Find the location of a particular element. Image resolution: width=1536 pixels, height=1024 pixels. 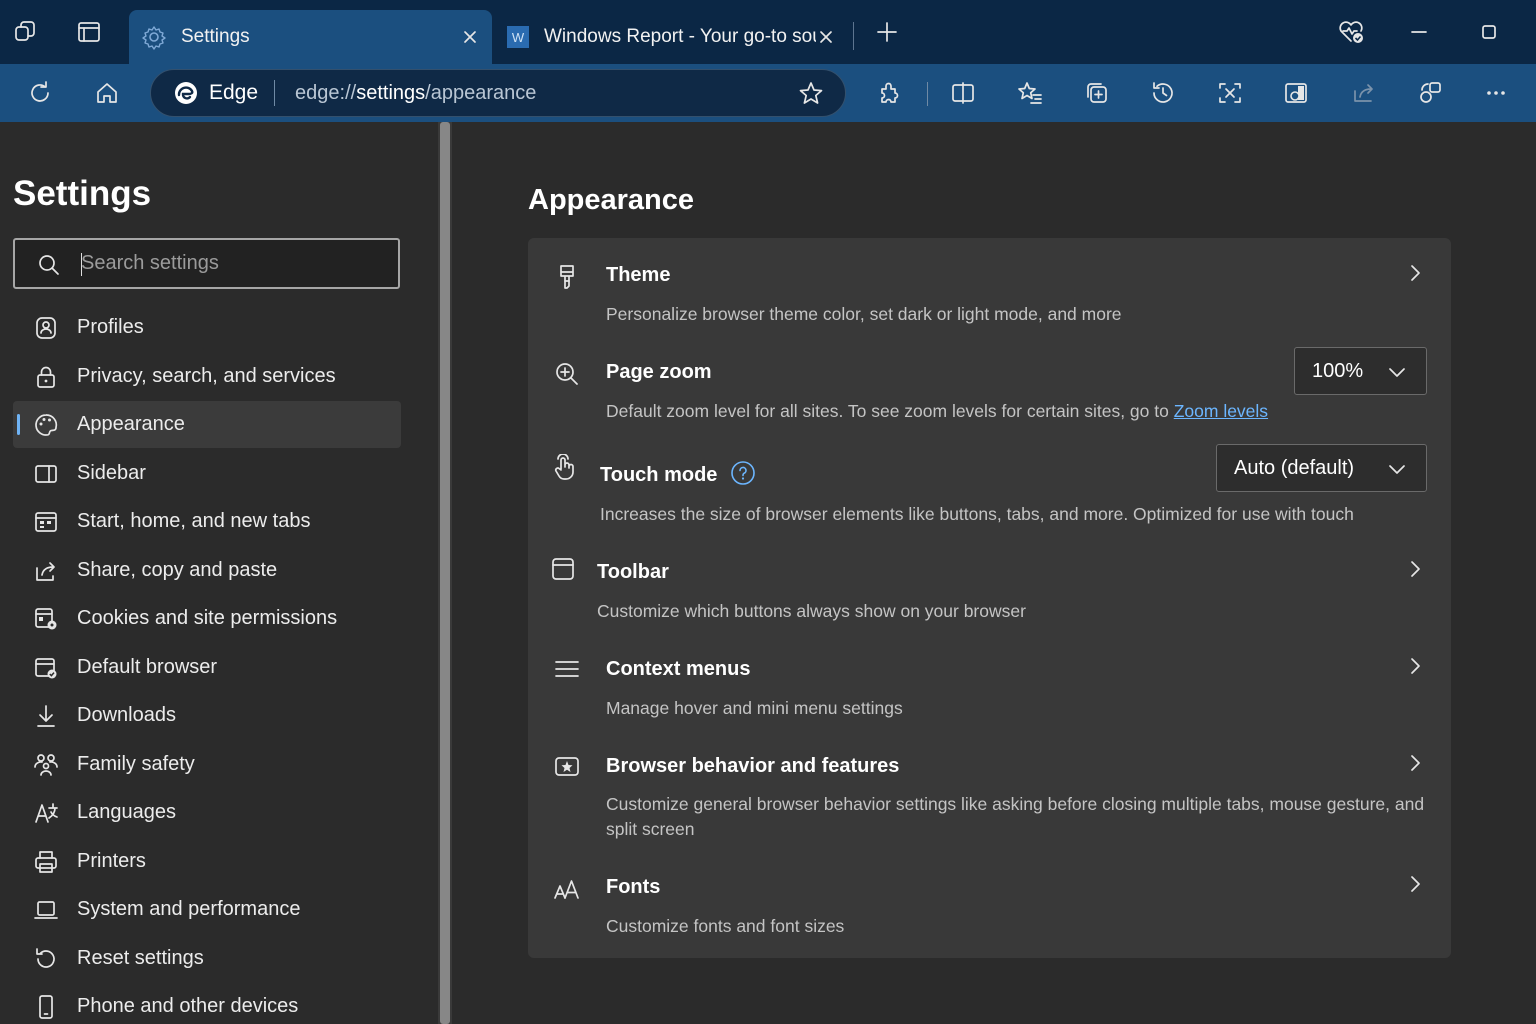

tab-actions-icon is located at coordinates (89, 32).